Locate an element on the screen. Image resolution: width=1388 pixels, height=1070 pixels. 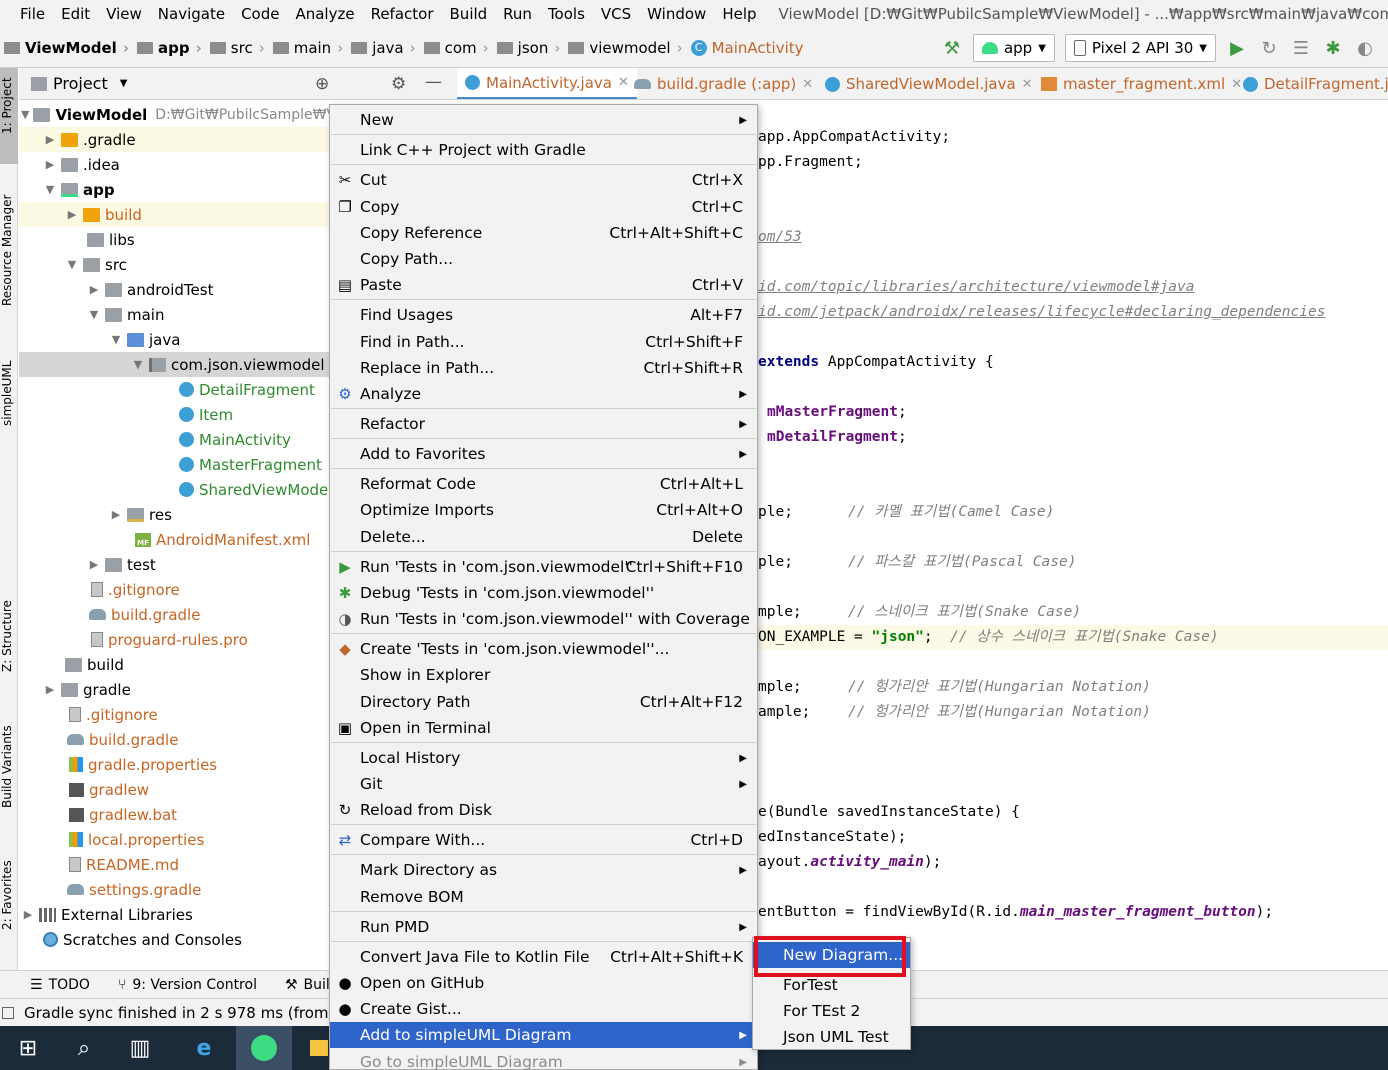
menu-navigate: Navigate is located at coordinates (191, 14).